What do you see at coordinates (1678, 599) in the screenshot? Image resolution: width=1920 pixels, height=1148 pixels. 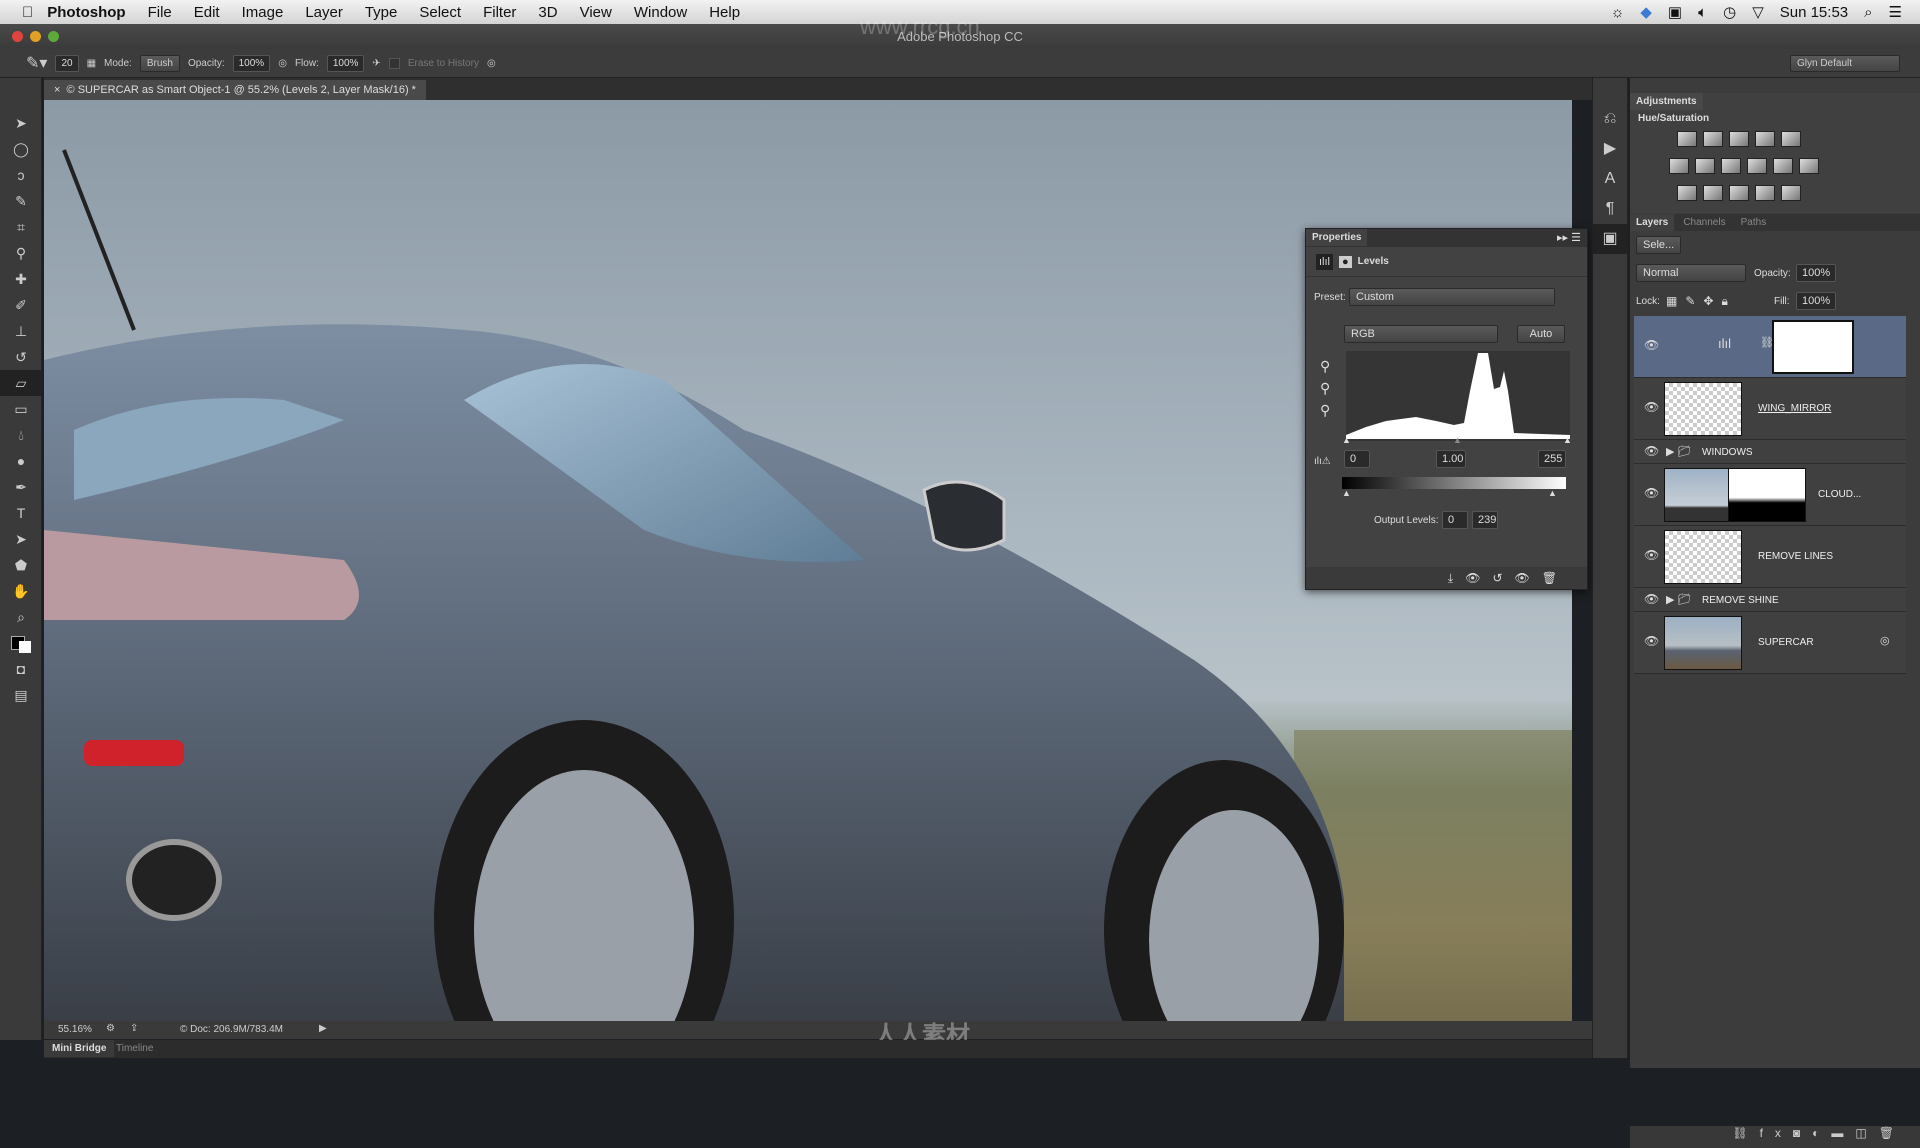 I see `expand-group-icon: ▶ 📁︎` at bounding box center [1678, 599].